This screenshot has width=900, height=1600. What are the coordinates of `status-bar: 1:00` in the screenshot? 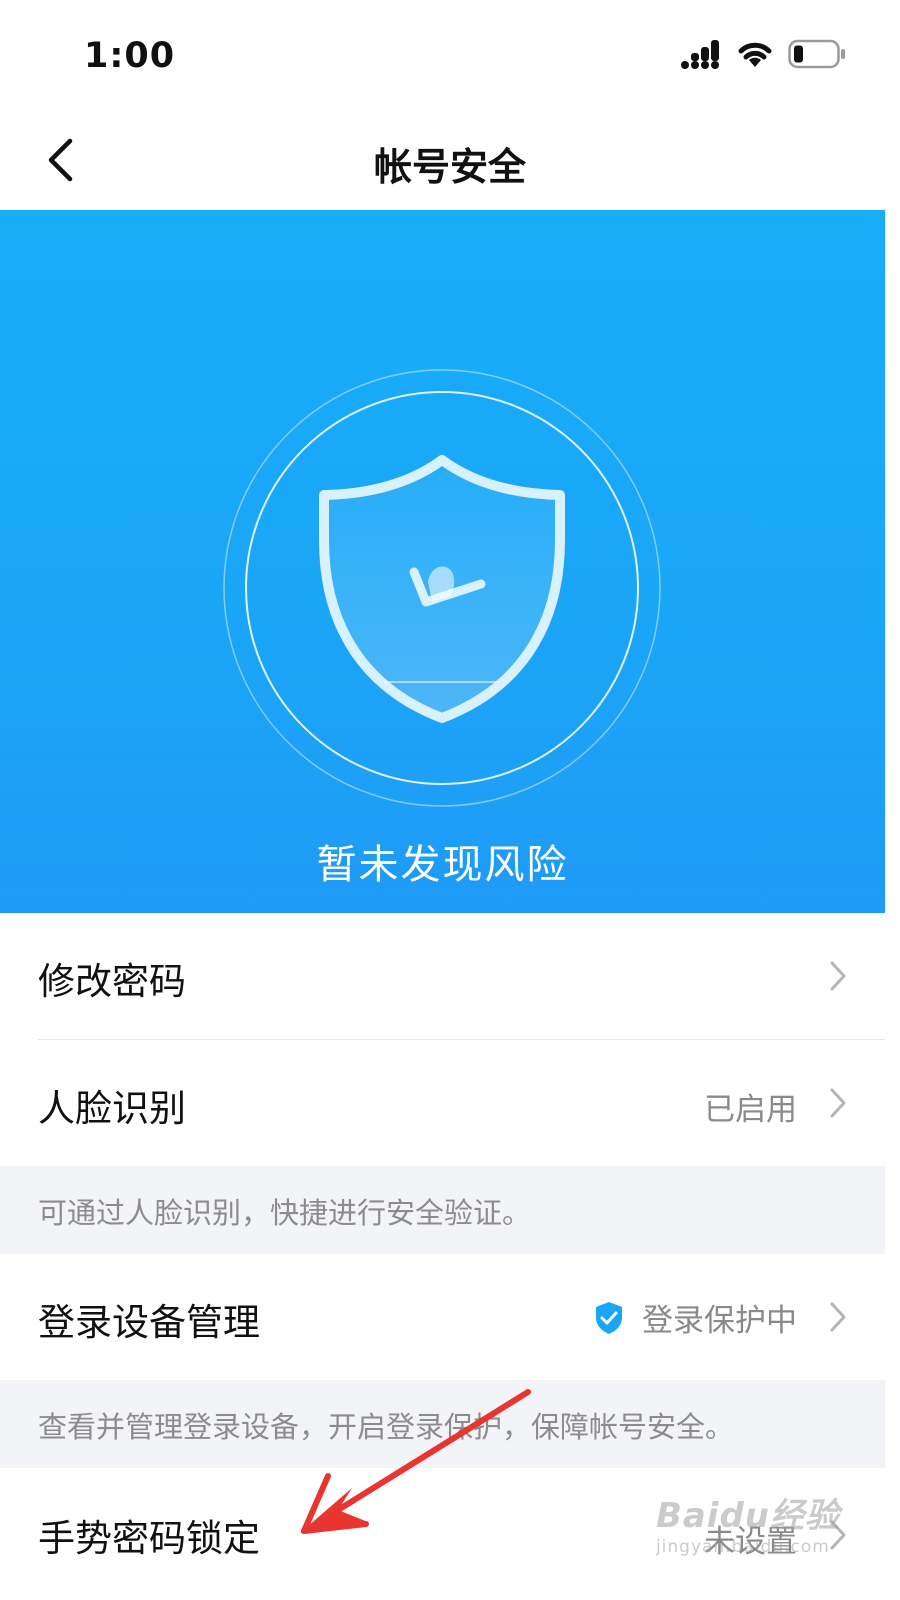 It's located at (450, 55).